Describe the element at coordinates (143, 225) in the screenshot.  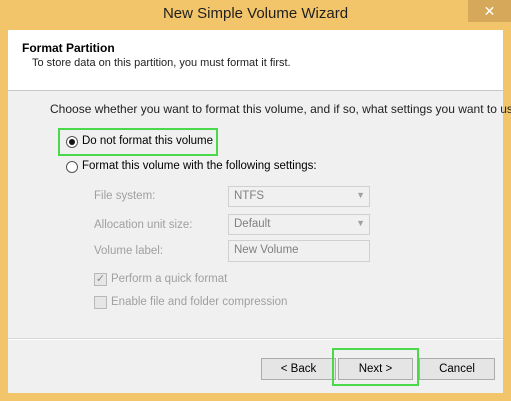
I see `allocation-unit-label: Allocation unit size:` at that location.